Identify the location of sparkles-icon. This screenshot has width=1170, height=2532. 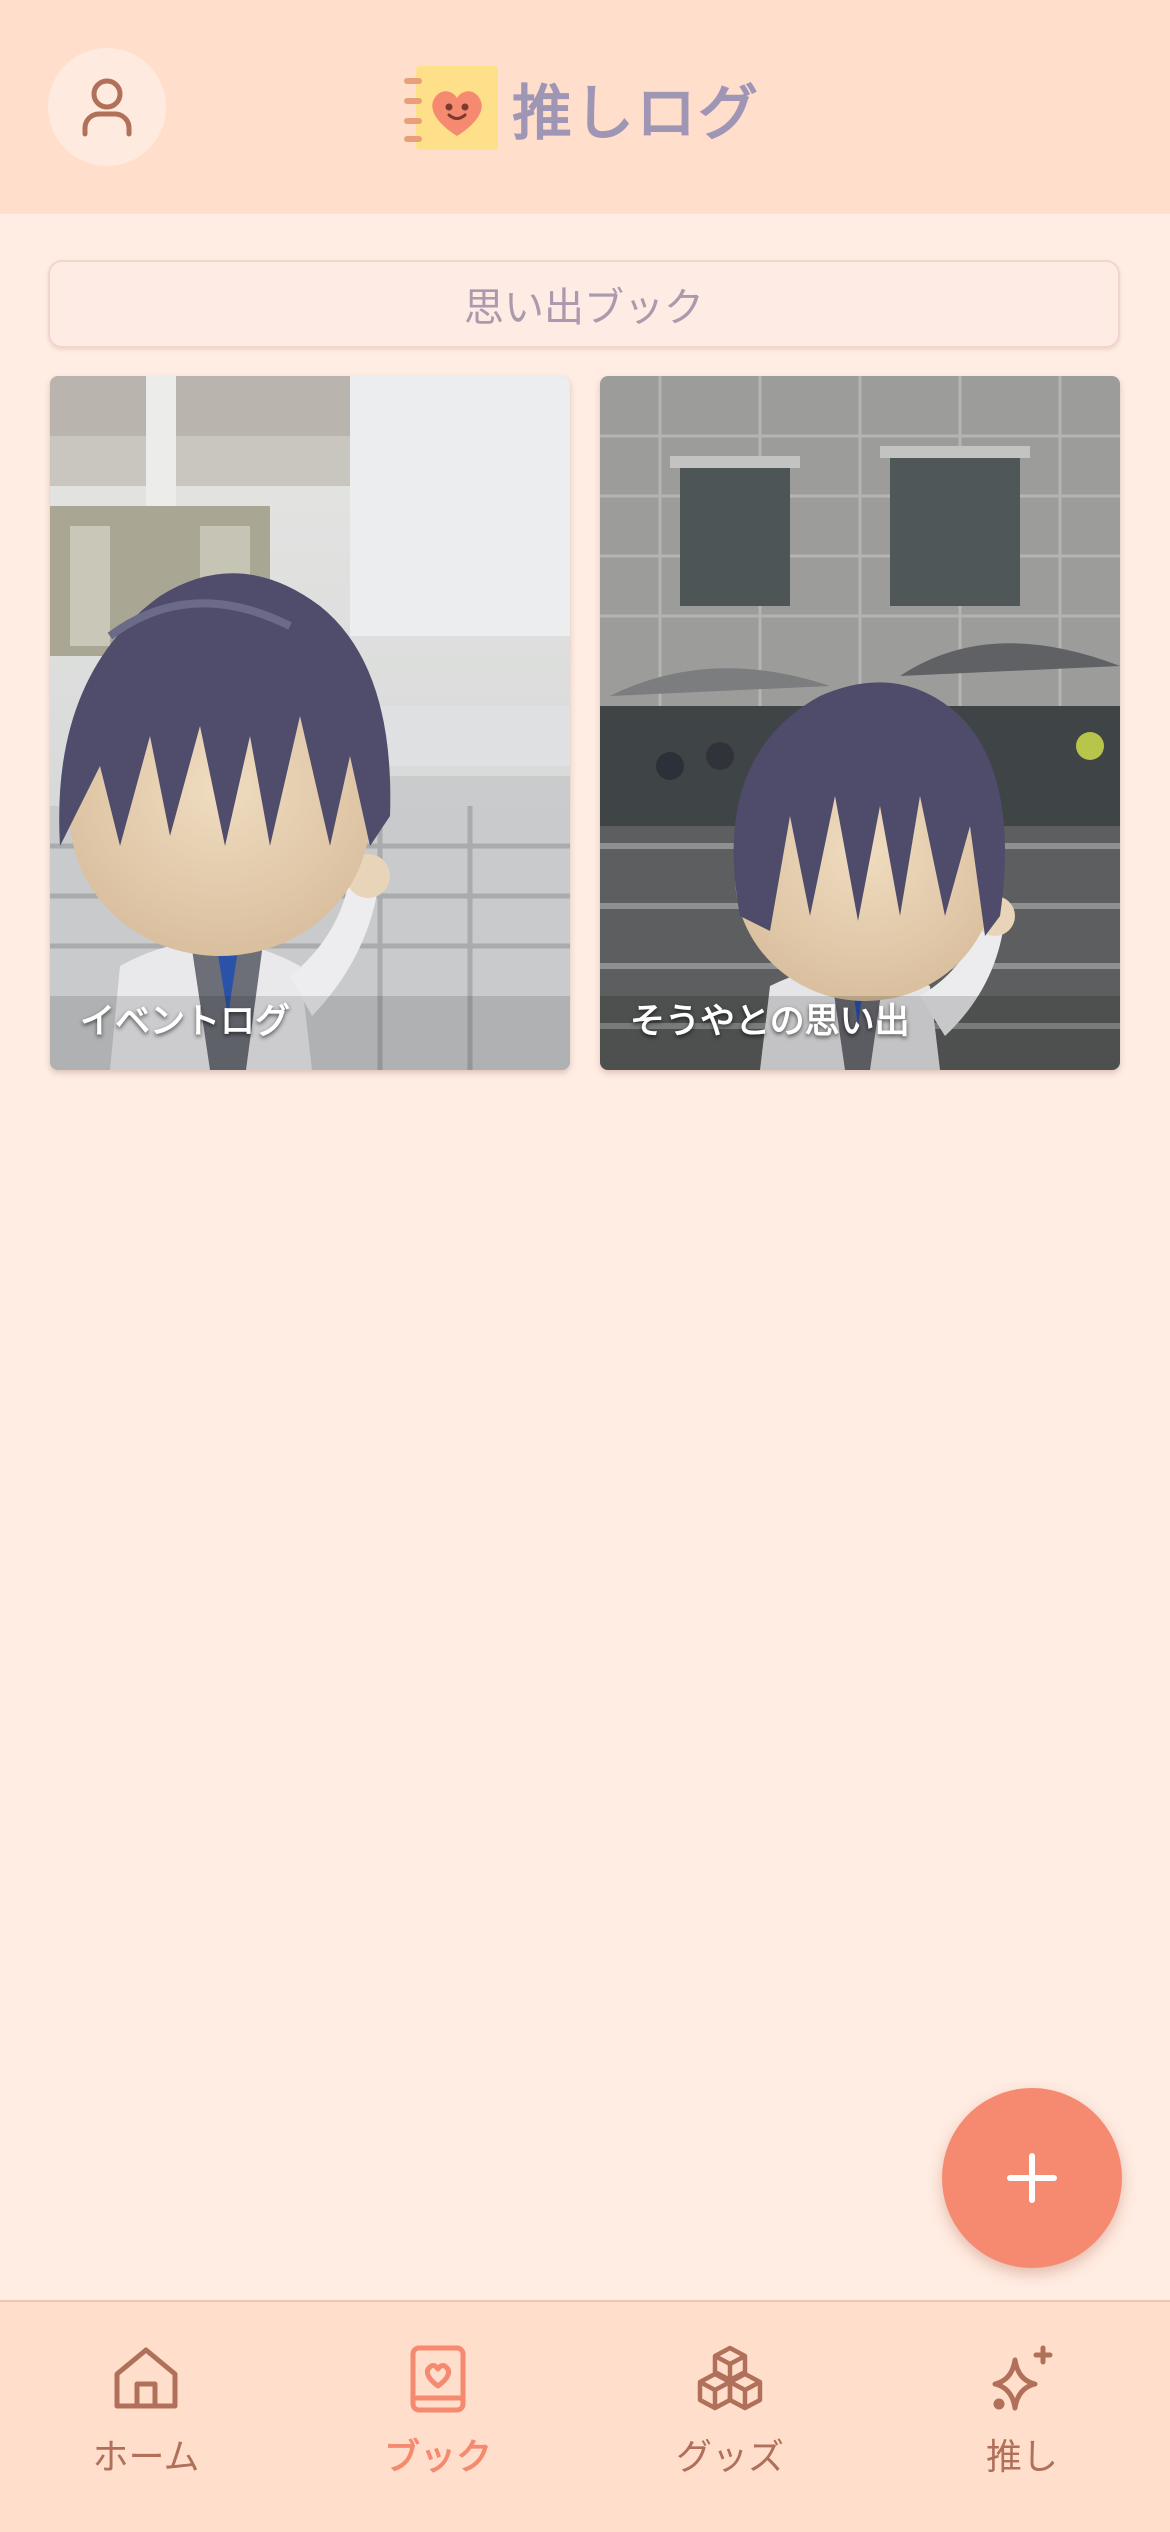
(1022, 2378).